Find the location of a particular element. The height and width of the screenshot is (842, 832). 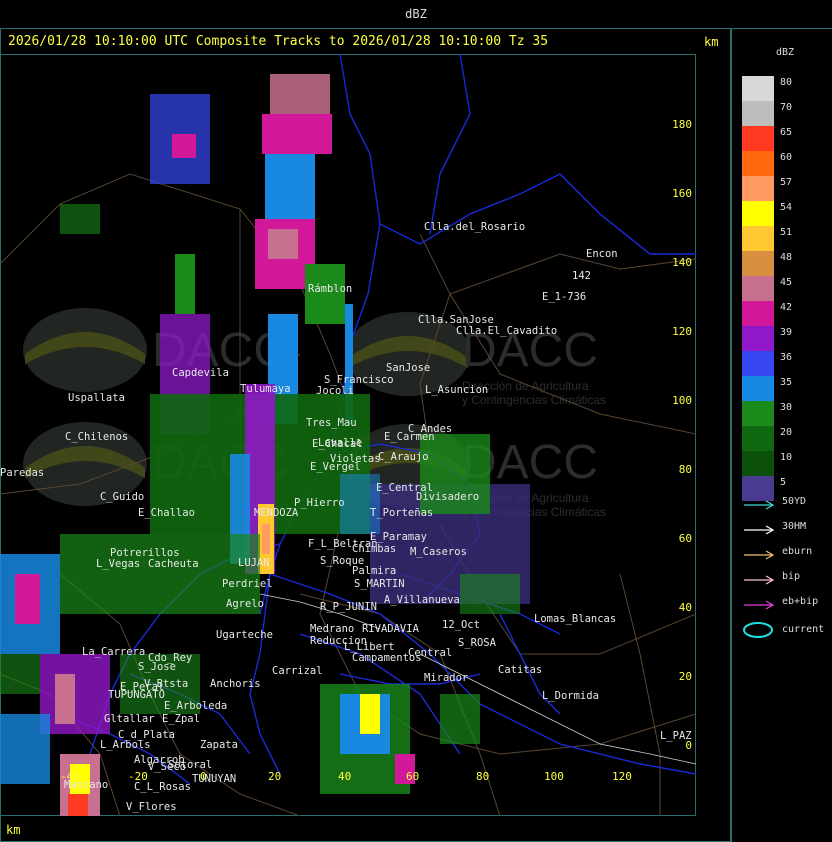

place-label: 142 is located at coordinates (581, 276).